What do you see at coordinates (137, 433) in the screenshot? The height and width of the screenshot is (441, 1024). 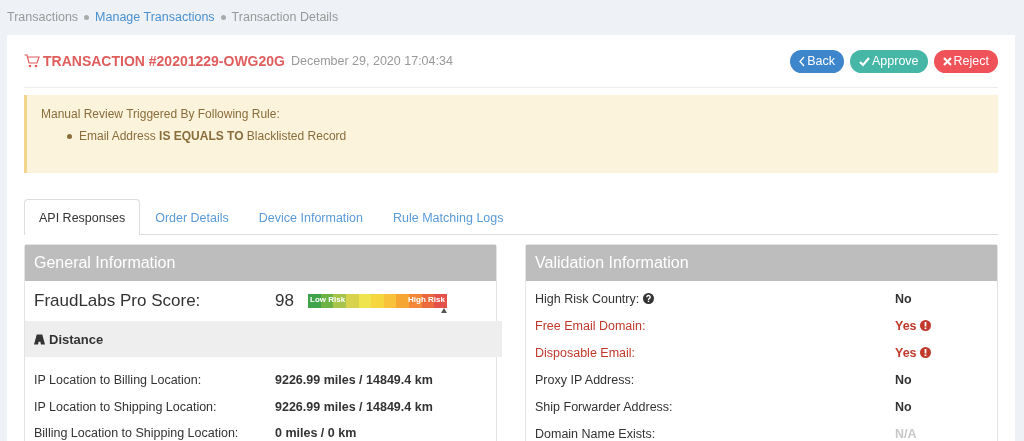 I see `row-label: Billing Location to Shipping Location:` at bounding box center [137, 433].